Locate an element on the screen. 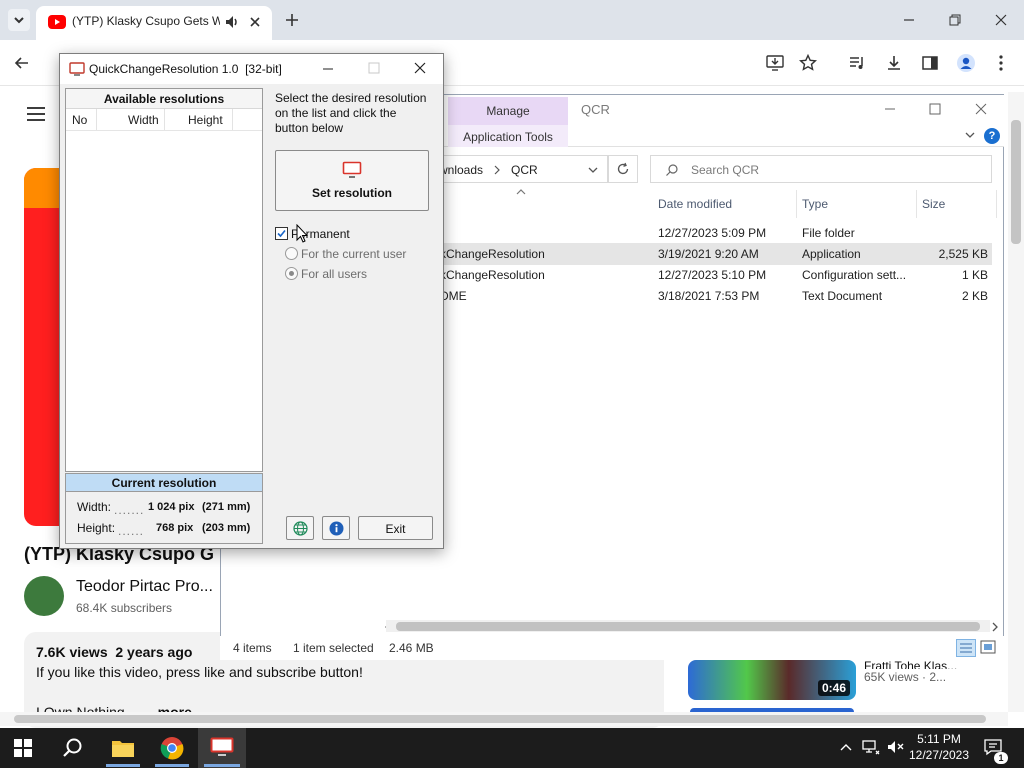 Image resolution: width=1024 pixels, height=768 pixels. set-resolution-button: Set resolution is located at coordinates (352, 180).